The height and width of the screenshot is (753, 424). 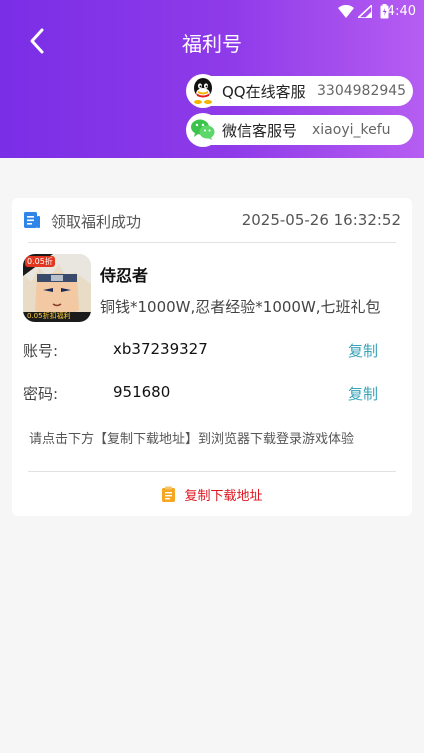 What do you see at coordinates (223, 496) in the screenshot?
I see `copy-download-link-label: 复制下载地址` at bounding box center [223, 496].